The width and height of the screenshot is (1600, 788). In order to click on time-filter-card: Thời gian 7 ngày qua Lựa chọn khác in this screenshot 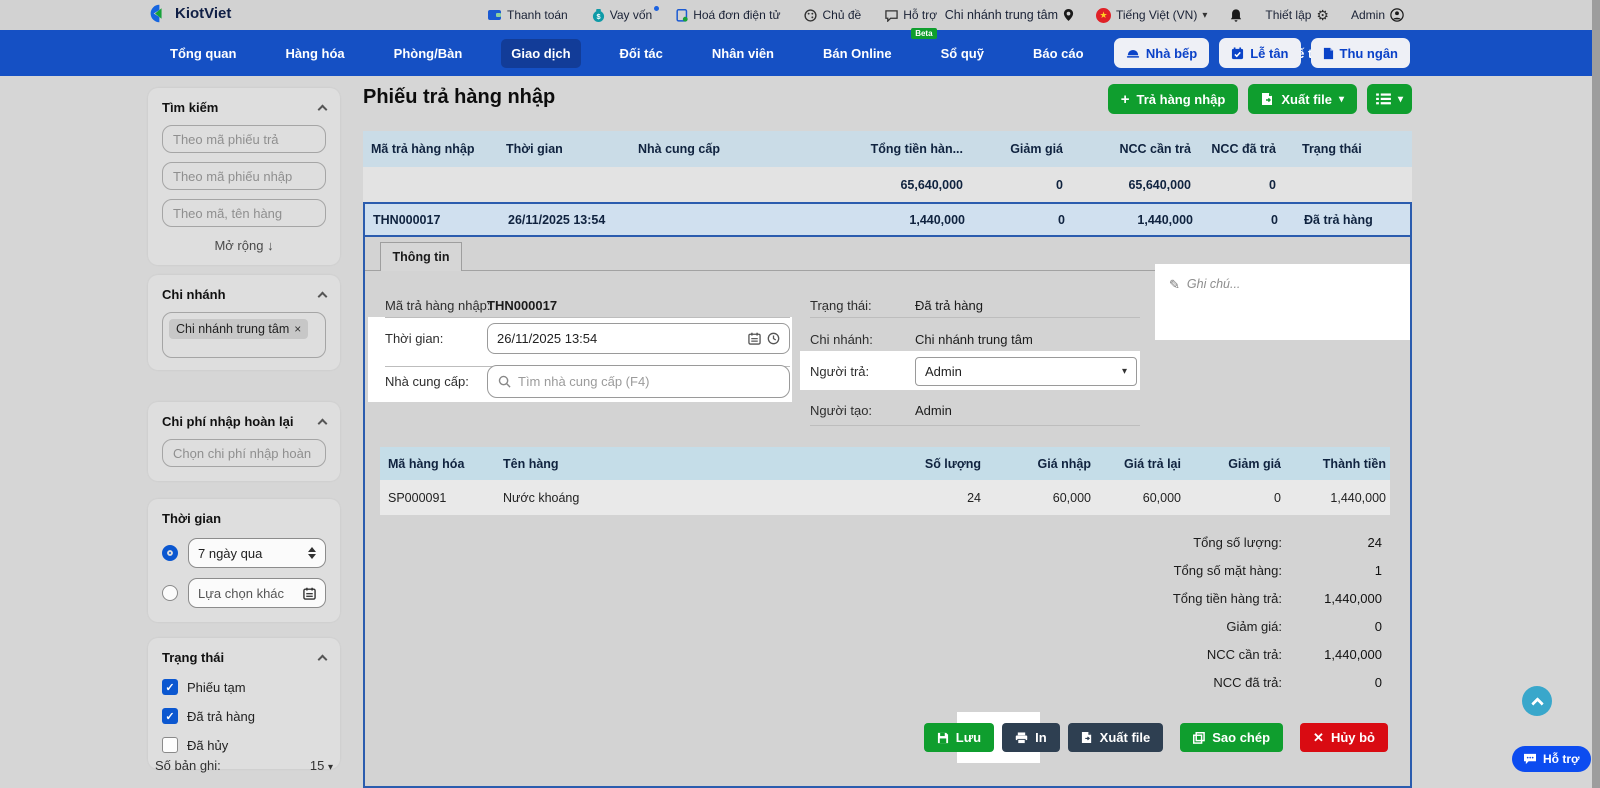, I will do `click(244, 560)`.